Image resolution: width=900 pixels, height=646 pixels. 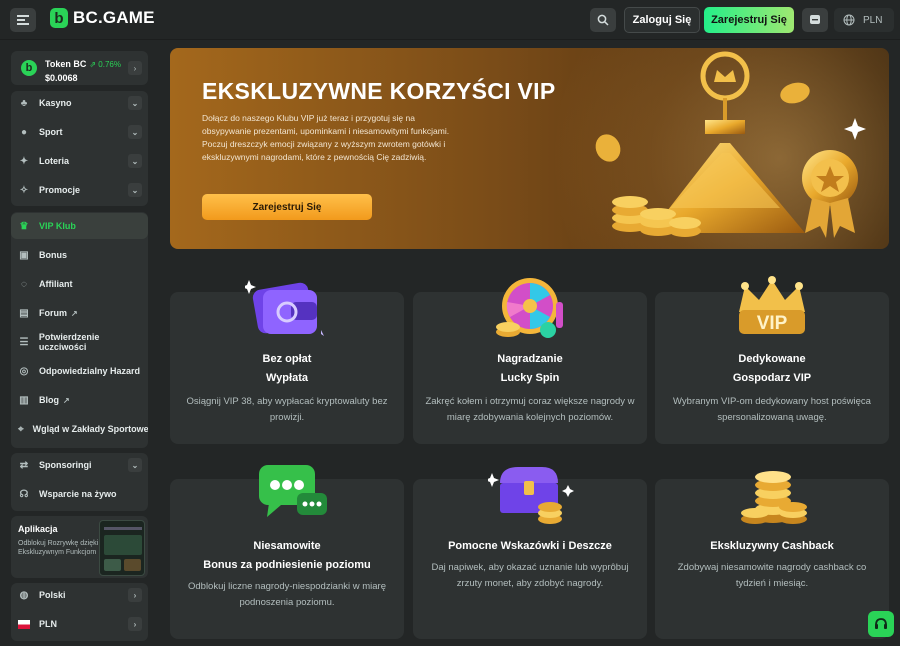 I want to click on card-title-line1: Nagradzanie, so click(x=530, y=359).